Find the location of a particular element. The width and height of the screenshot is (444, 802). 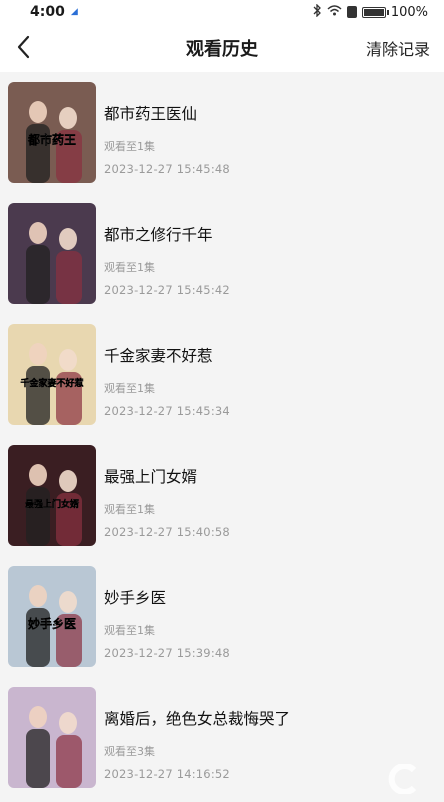

history-item-title: 离婚后，绝色女总裁悔哭了 is located at coordinates (197, 718).